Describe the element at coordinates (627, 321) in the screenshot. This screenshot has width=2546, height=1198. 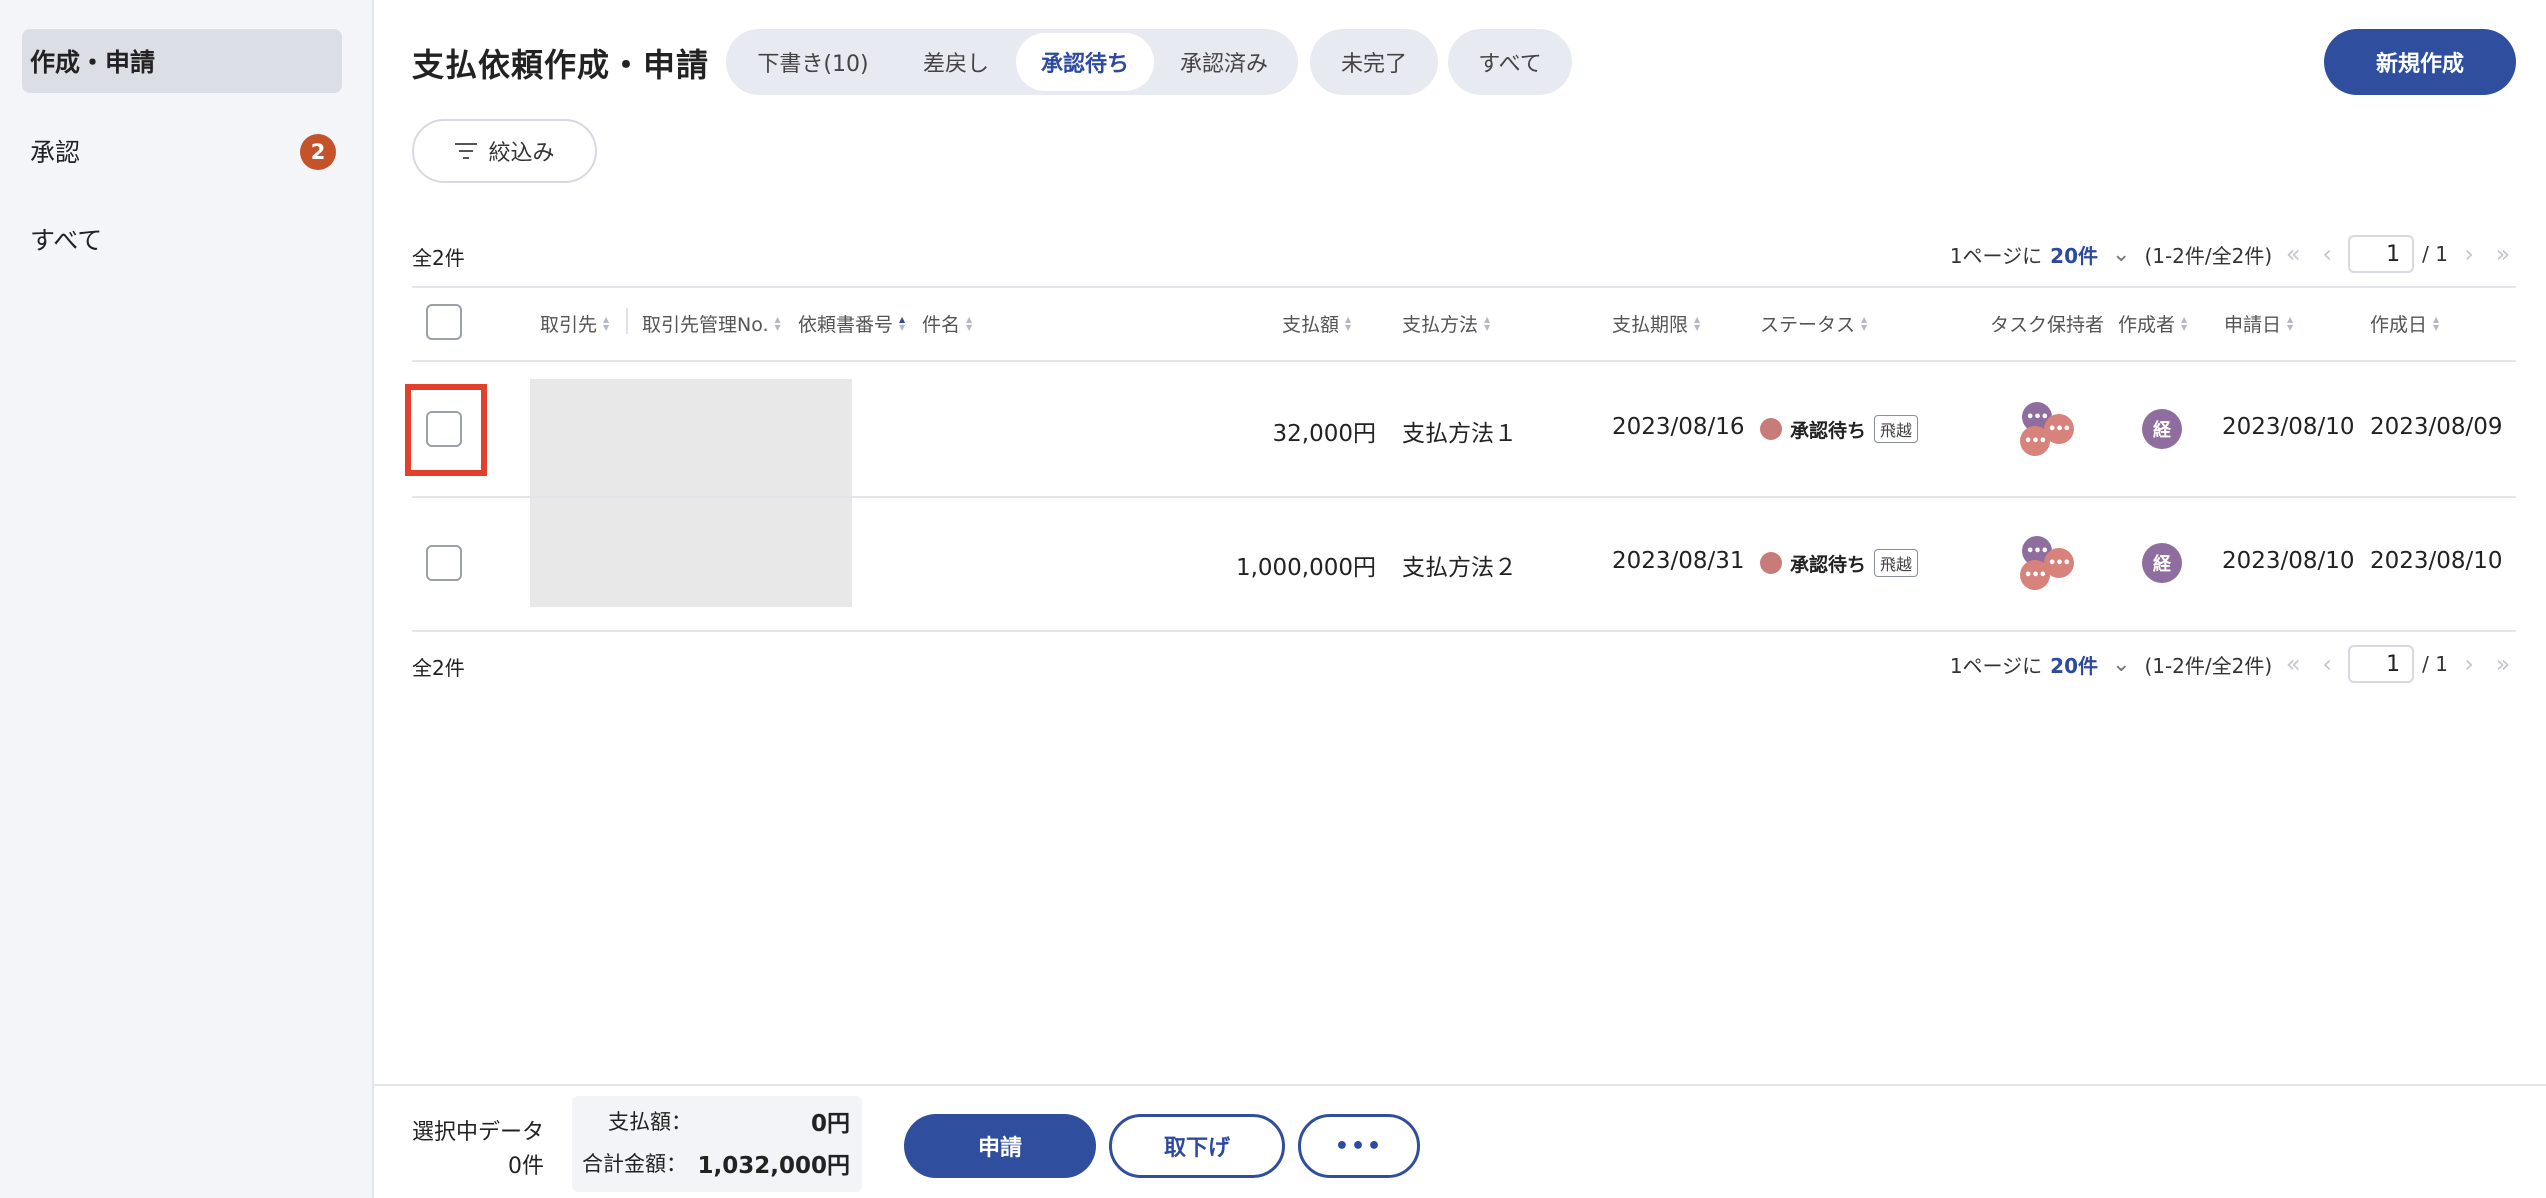
I see `column-separator` at that location.